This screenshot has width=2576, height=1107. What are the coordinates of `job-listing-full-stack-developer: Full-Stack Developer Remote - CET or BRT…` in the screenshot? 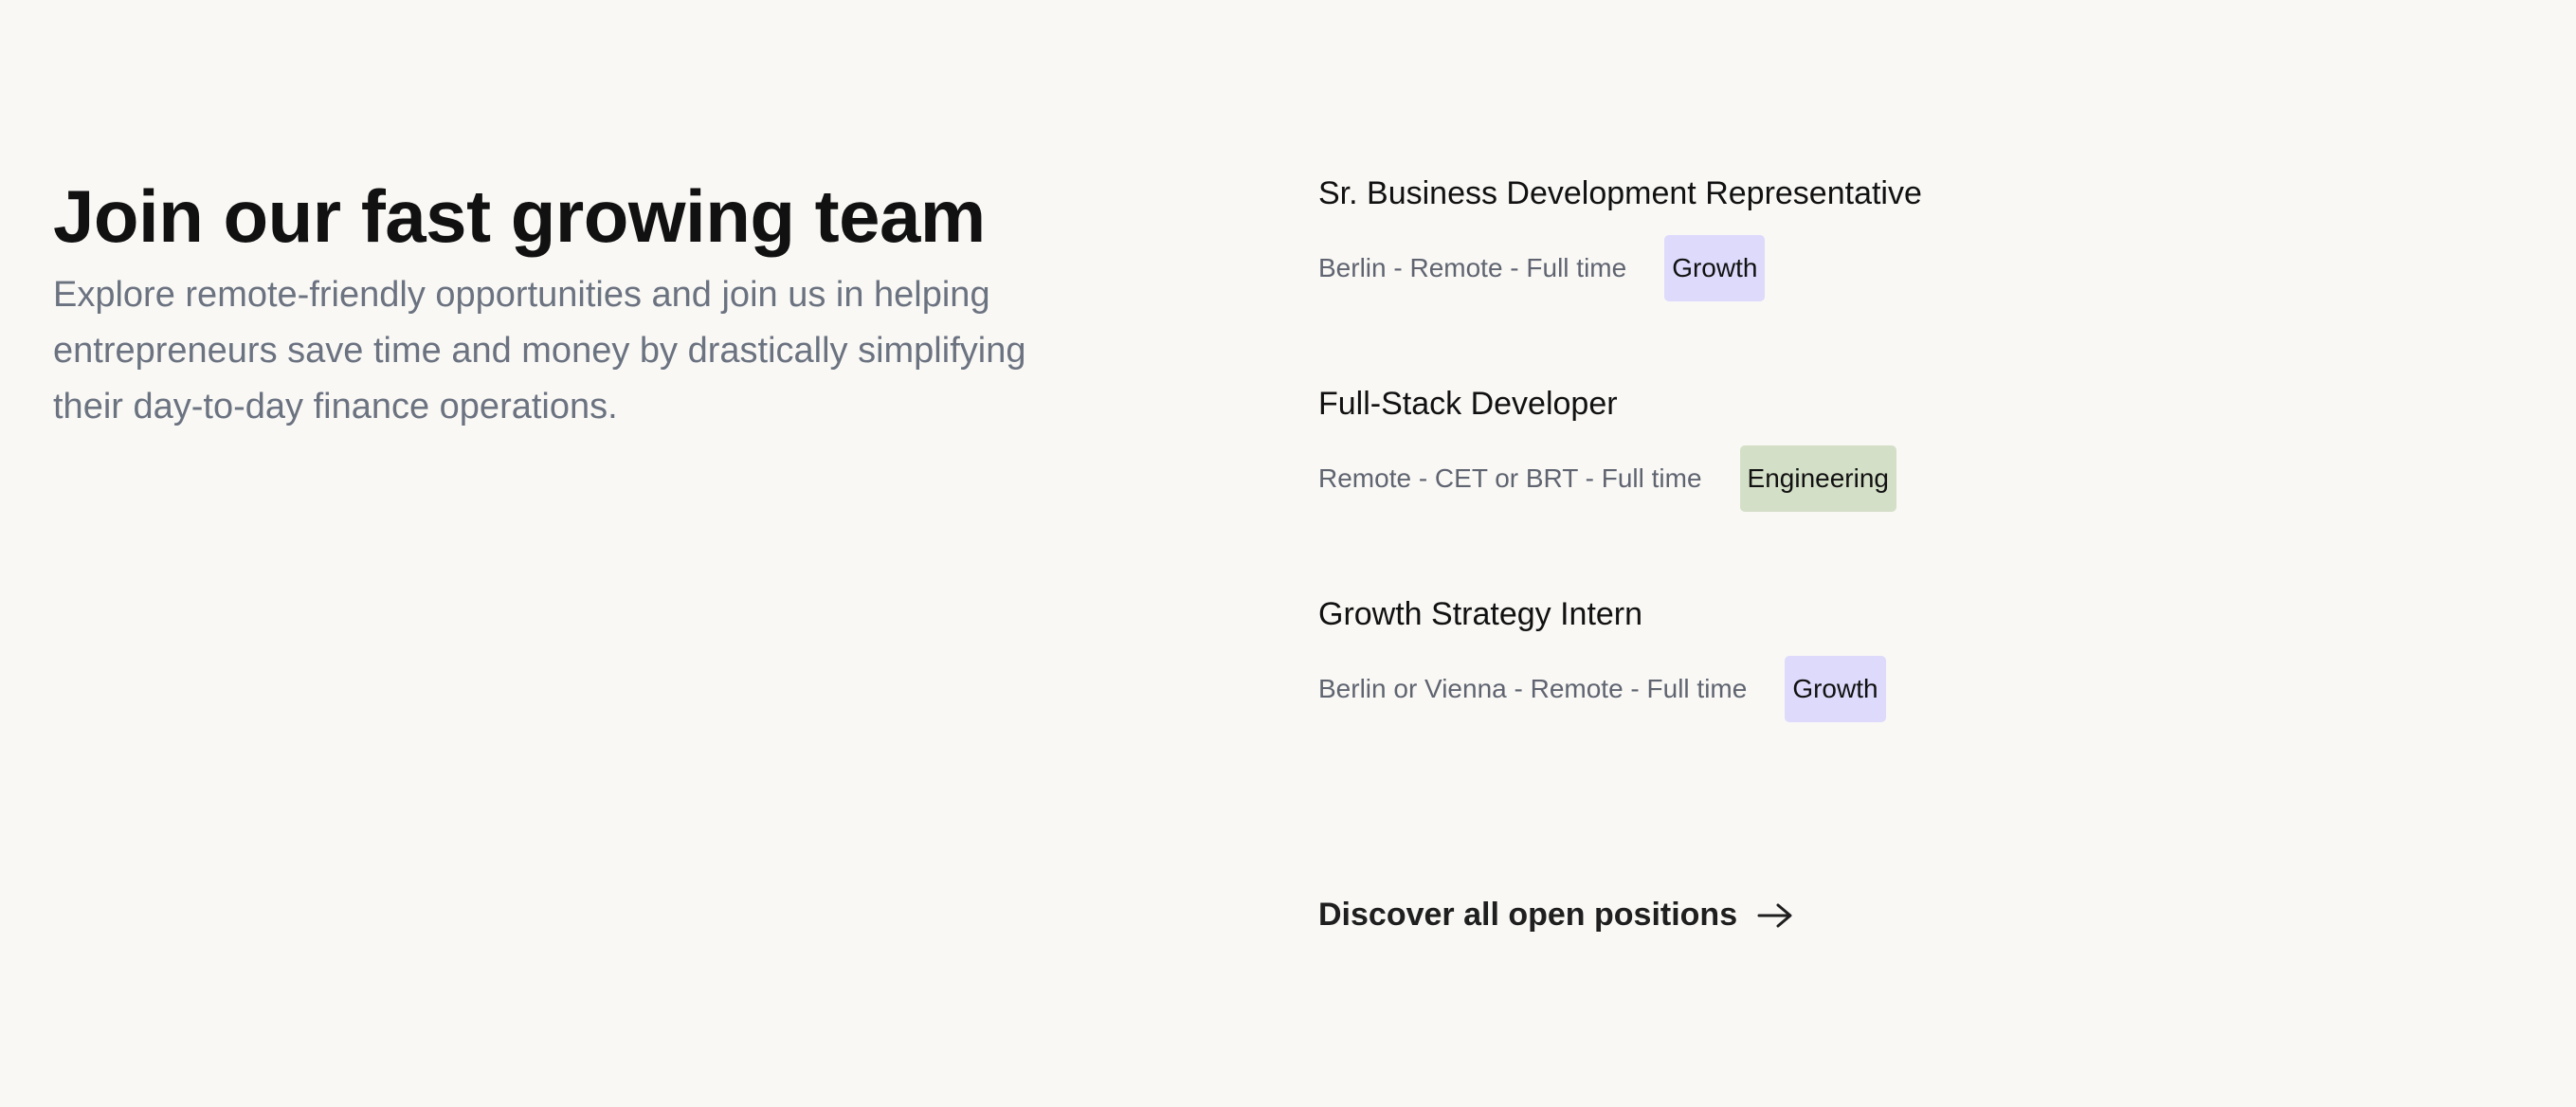 It's located at (1887, 486).